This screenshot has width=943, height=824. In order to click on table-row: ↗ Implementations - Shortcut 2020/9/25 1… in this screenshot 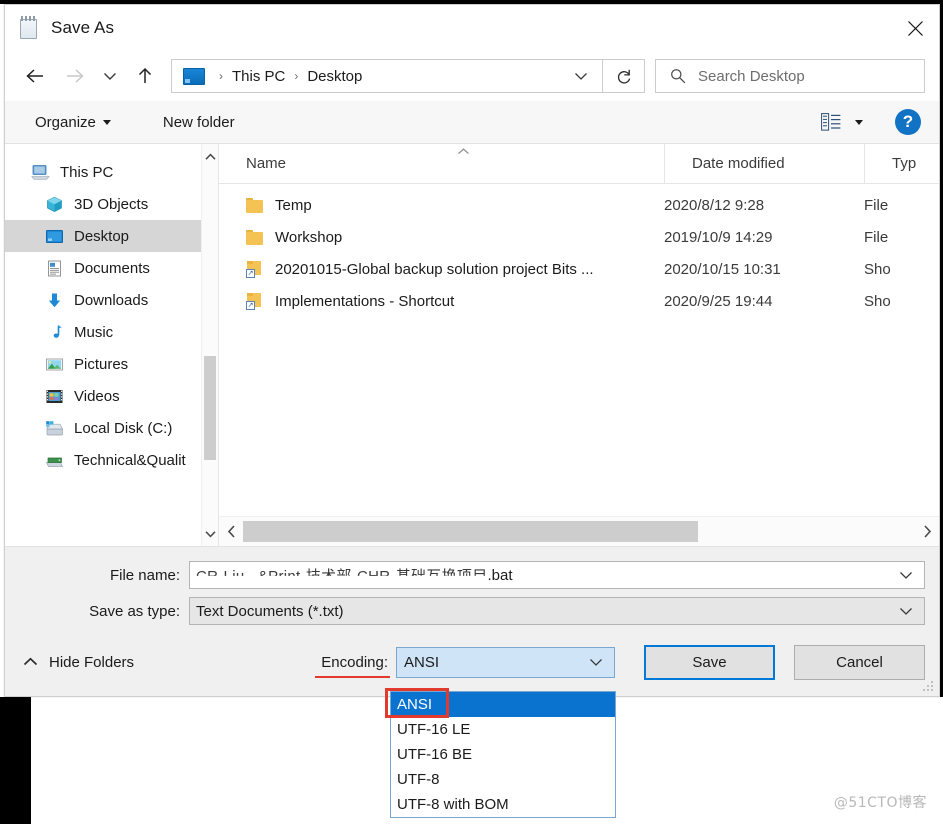, I will do `click(579, 301)`.